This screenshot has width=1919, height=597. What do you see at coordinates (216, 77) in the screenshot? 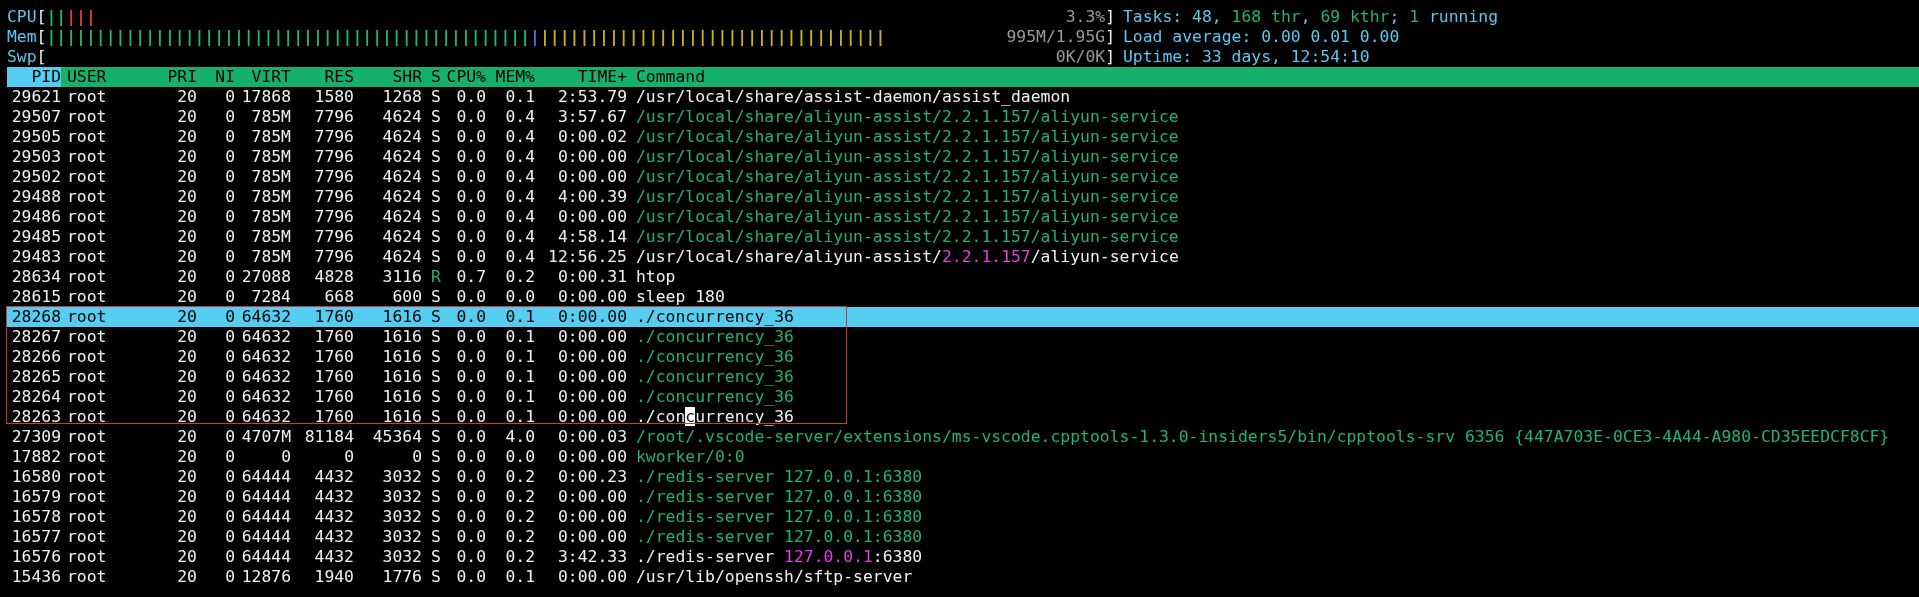
I see `column-header: NI` at bounding box center [216, 77].